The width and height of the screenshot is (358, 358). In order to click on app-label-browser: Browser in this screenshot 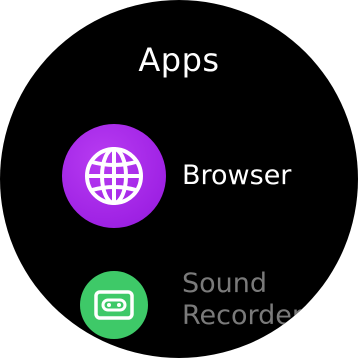, I will do `click(237, 175)`.